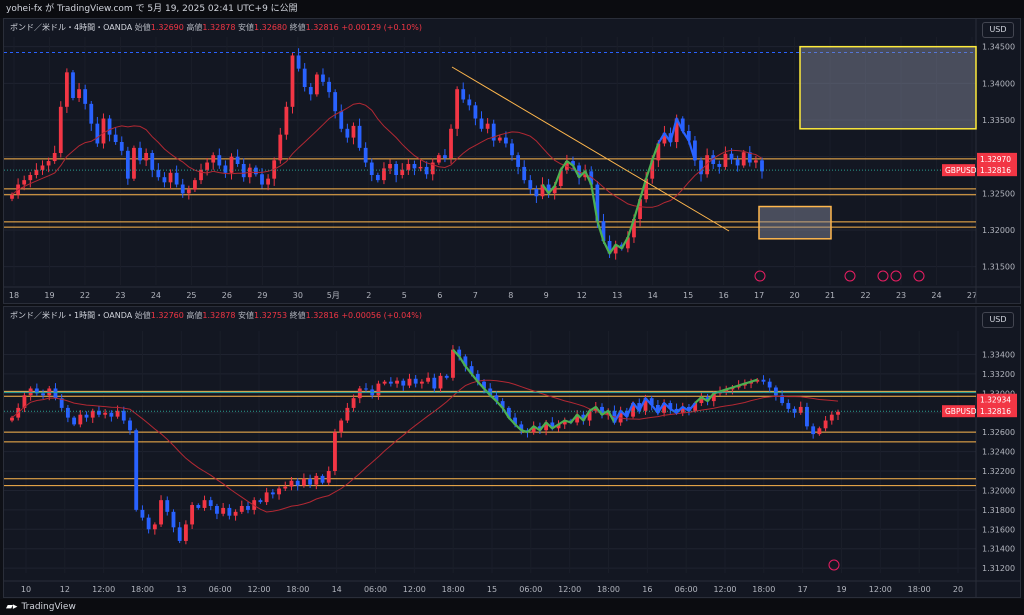 The image size is (1024, 615). Describe the element at coordinates (297, 27) in the screenshot. I see `legend-close-label: 終値` at that location.